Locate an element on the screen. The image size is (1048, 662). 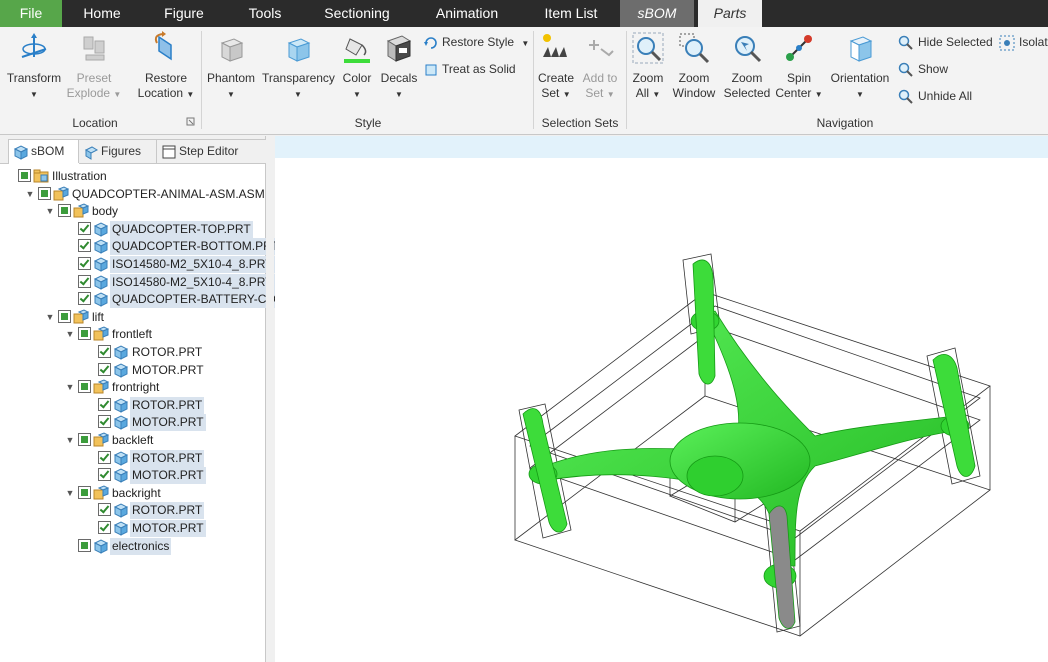
tree-row: Illustration is located at coordinates (132, 176).